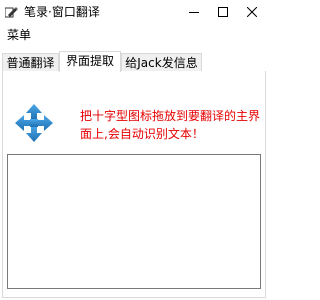  I want to click on close-icon, so click(251, 12).